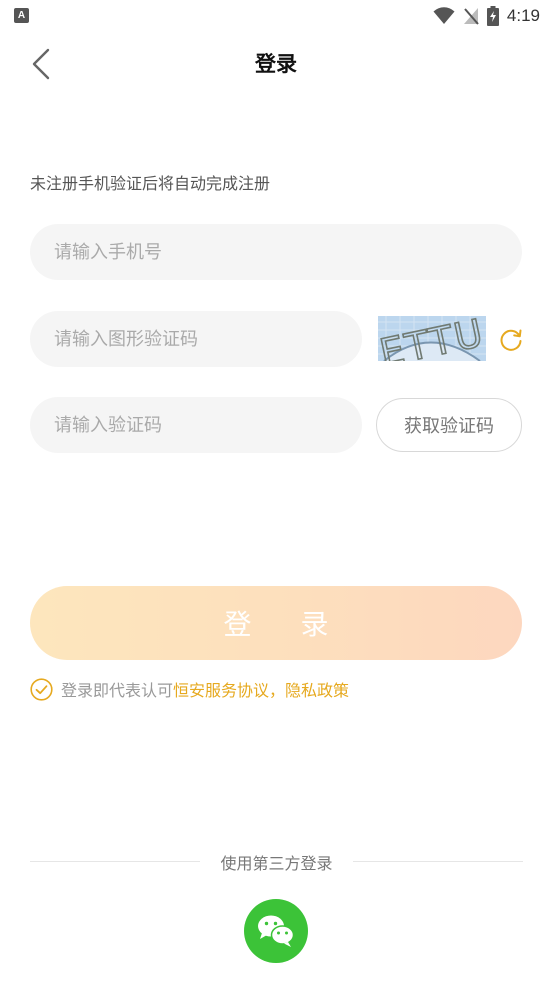  Describe the element at coordinates (276, 623) in the screenshot. I see `login-button: 登 录` at that location.